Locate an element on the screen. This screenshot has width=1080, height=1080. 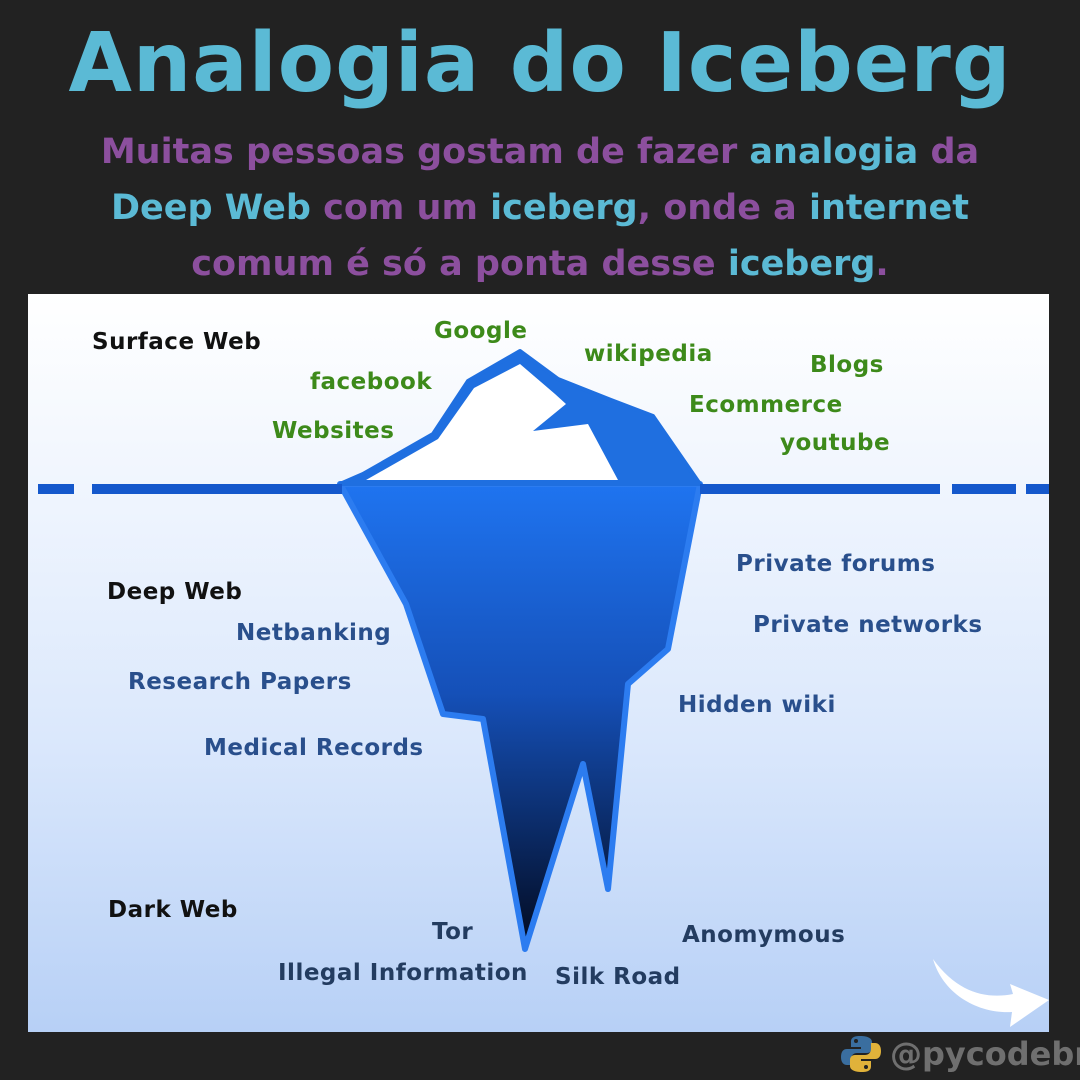
surface-item: Websites is located at coordinates (333, 431).